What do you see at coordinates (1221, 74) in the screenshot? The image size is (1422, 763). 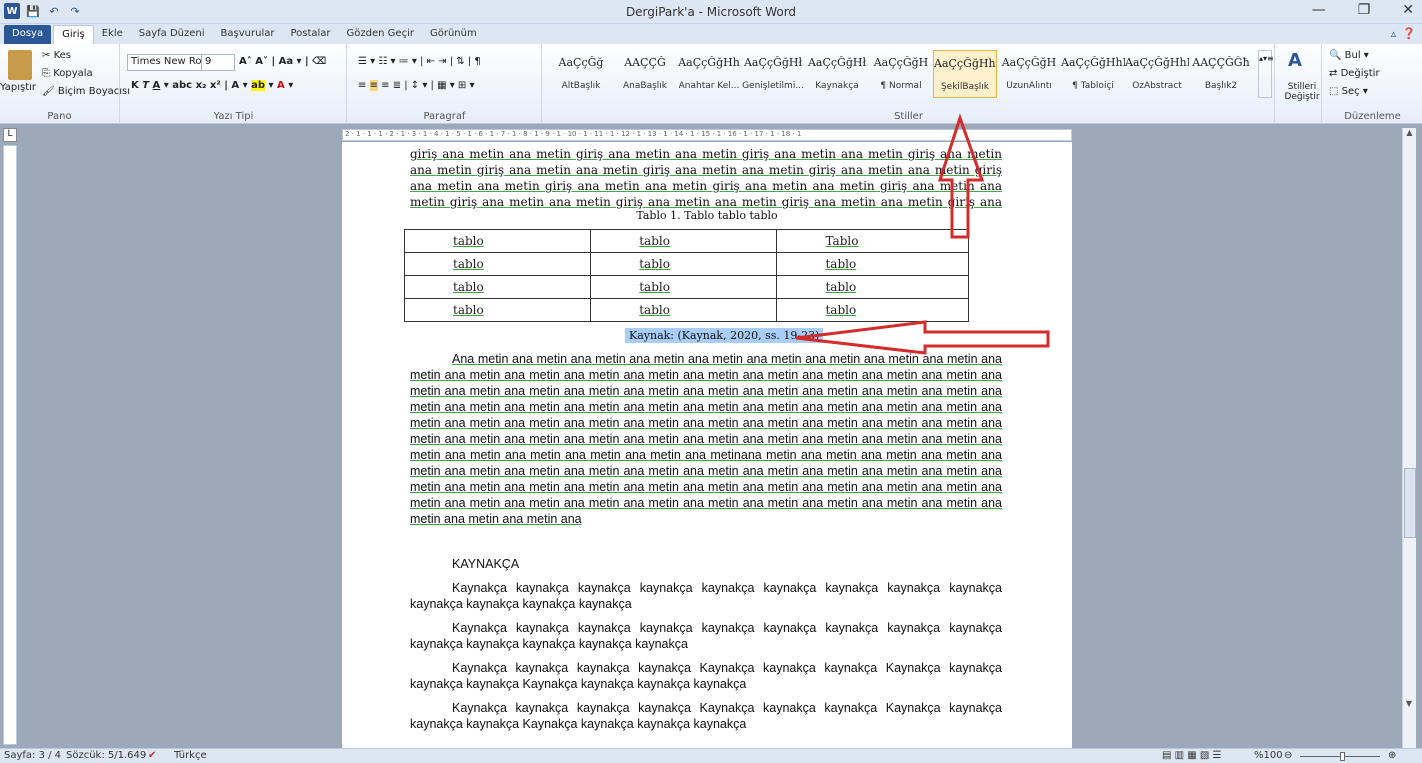 I see `style-item: AAÇÇĞĞħ Başlık2` at bounding box center [1221, 74].